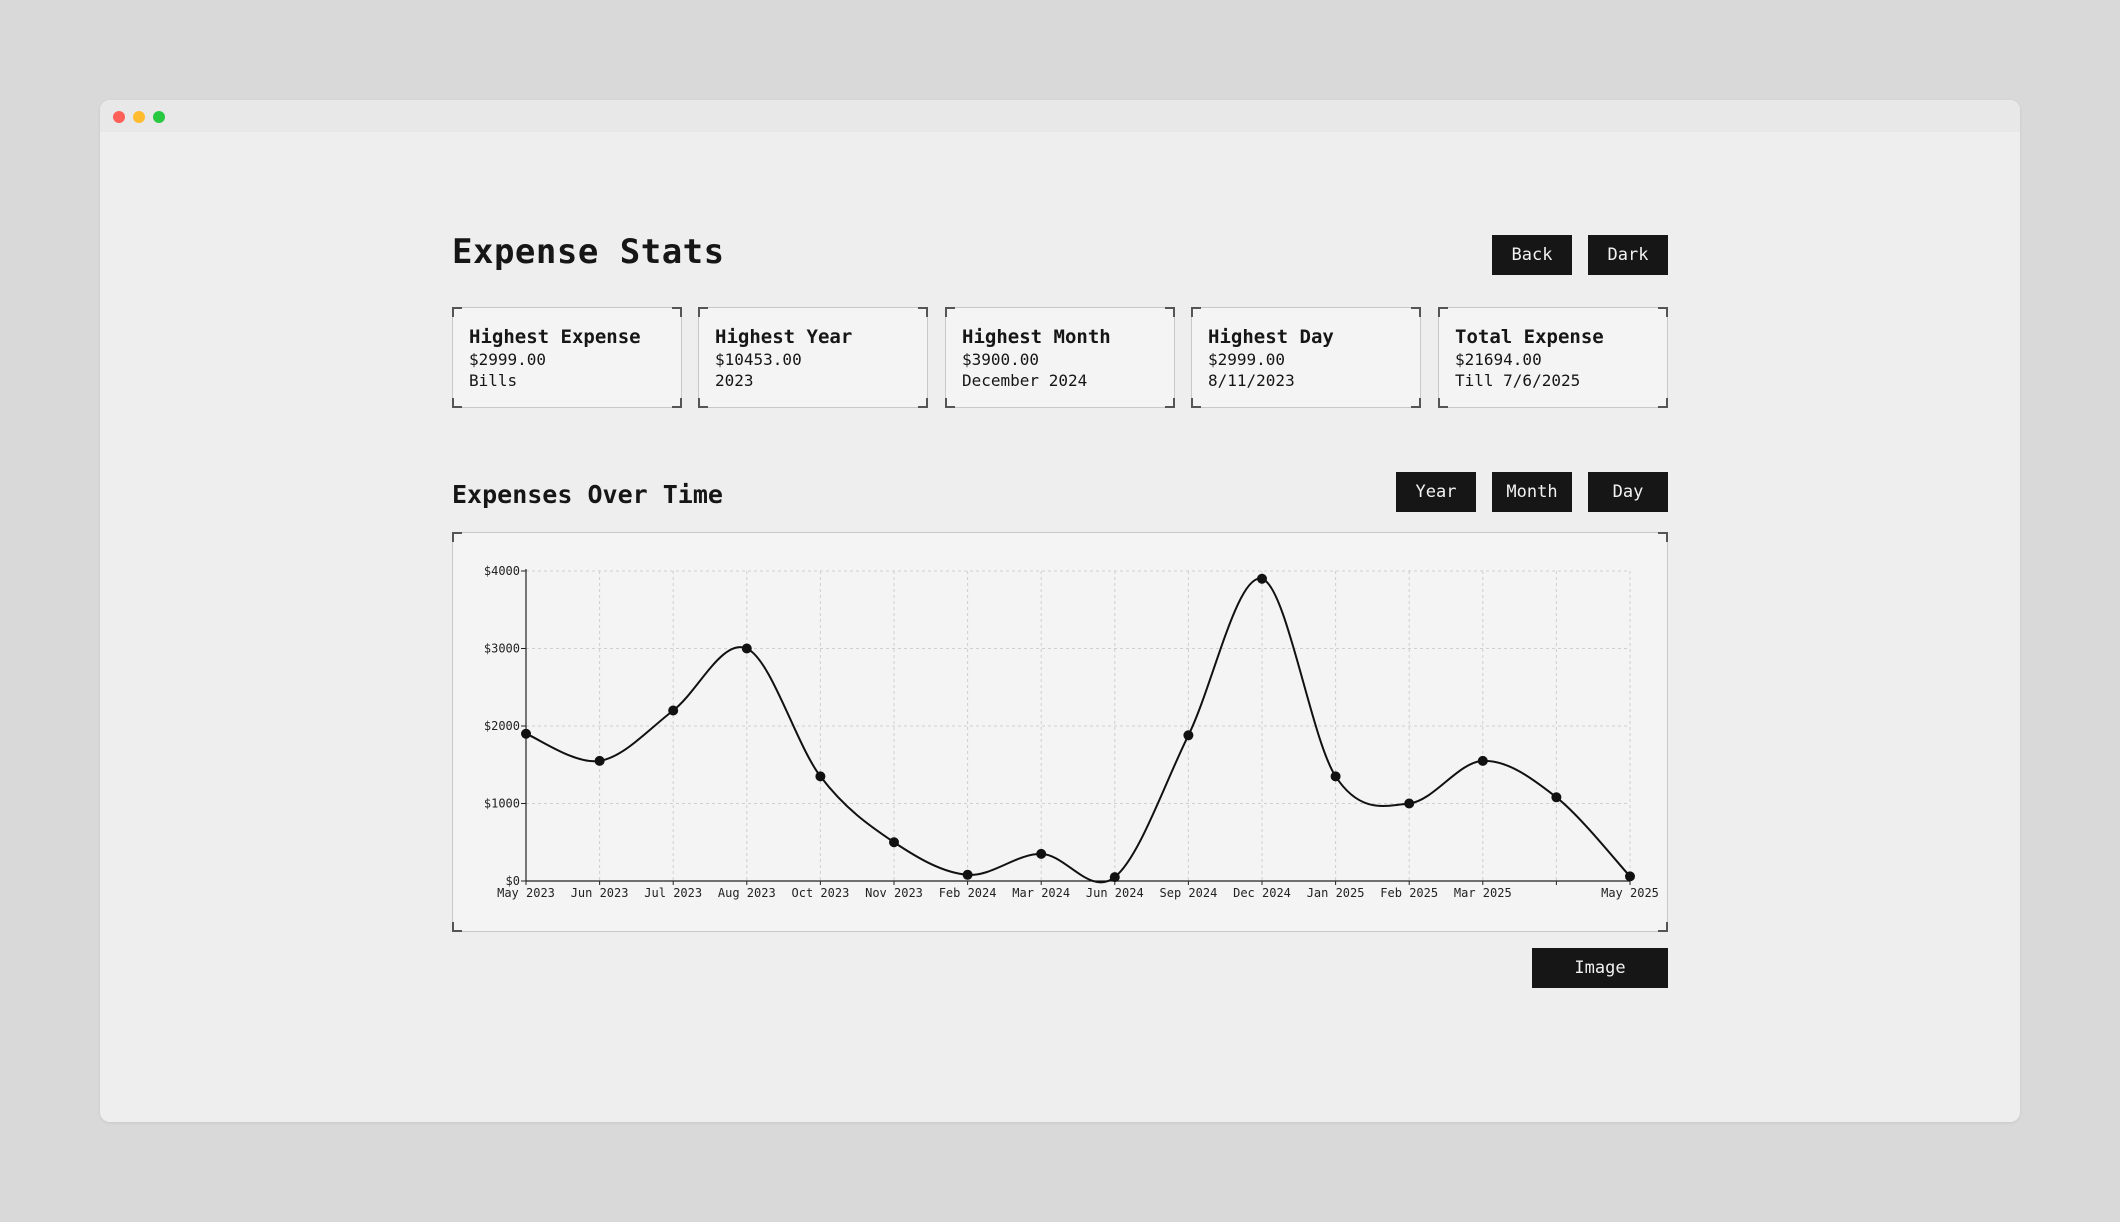  What do you see at coordinates (1553, 357) in the screenshot?
I see `stat-card-total-expense: Total Expense $21694.00 Till 7/6/2025` at bounding box center [1553, 357].